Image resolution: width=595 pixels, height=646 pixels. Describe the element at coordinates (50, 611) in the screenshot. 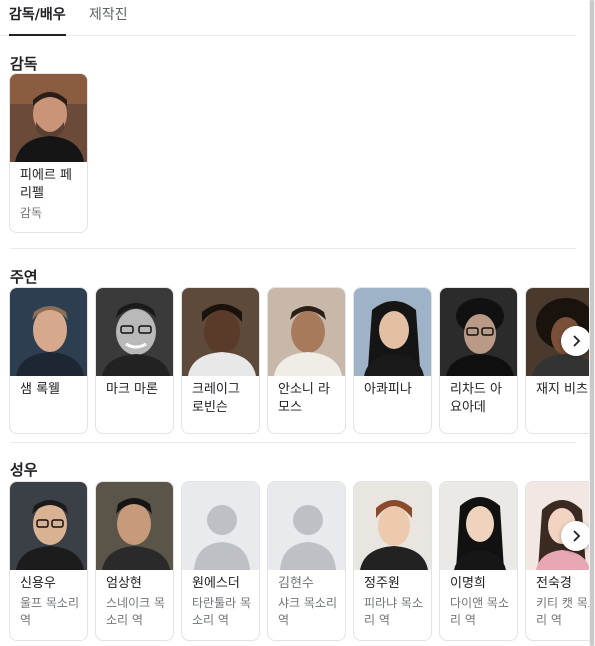

I see `person-role: 울프 목소리 역` at that location.